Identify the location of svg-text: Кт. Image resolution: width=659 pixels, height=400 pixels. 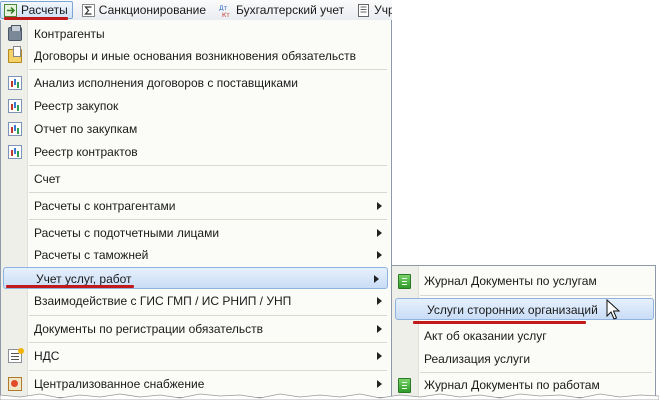
(226, 15).